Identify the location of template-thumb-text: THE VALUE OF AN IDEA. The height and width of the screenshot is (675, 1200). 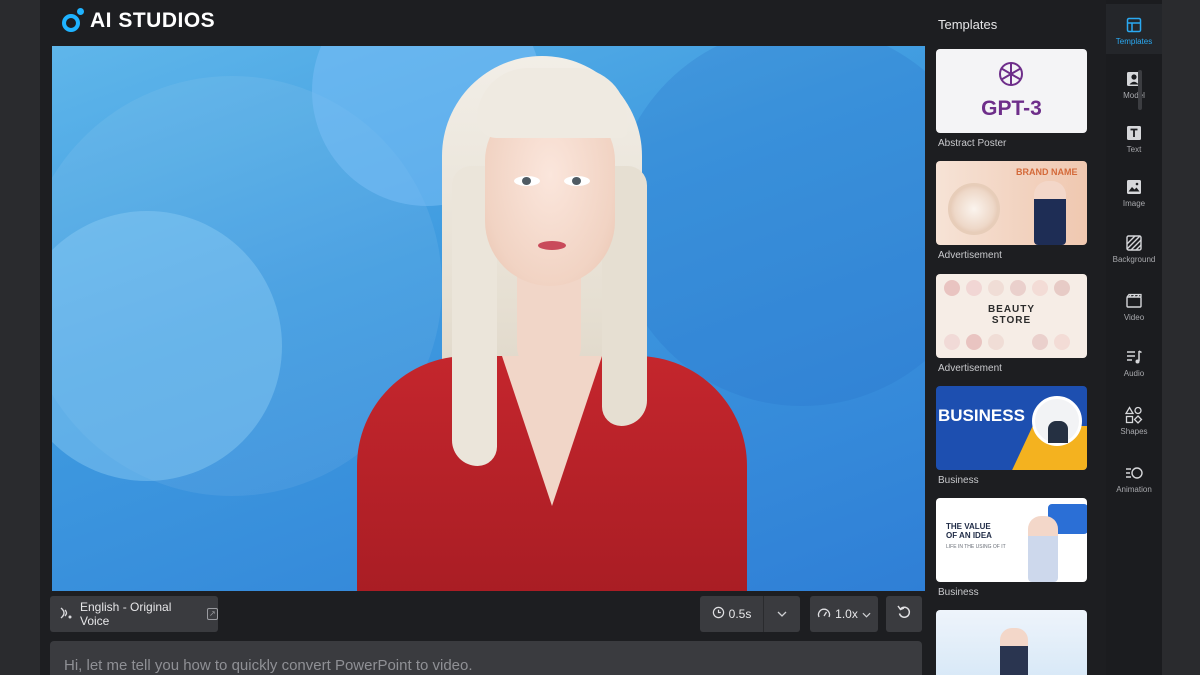
(969, 531).